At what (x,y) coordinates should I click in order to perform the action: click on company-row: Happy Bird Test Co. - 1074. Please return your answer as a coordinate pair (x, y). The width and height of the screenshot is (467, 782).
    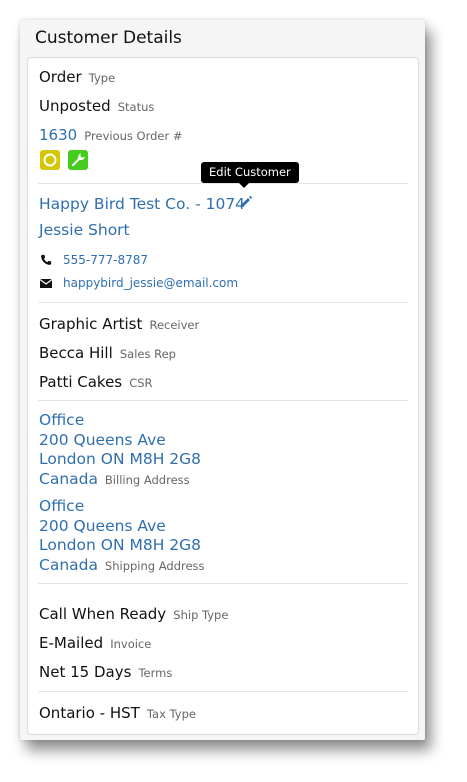
    Looking at the image, I should click on (142, 203).